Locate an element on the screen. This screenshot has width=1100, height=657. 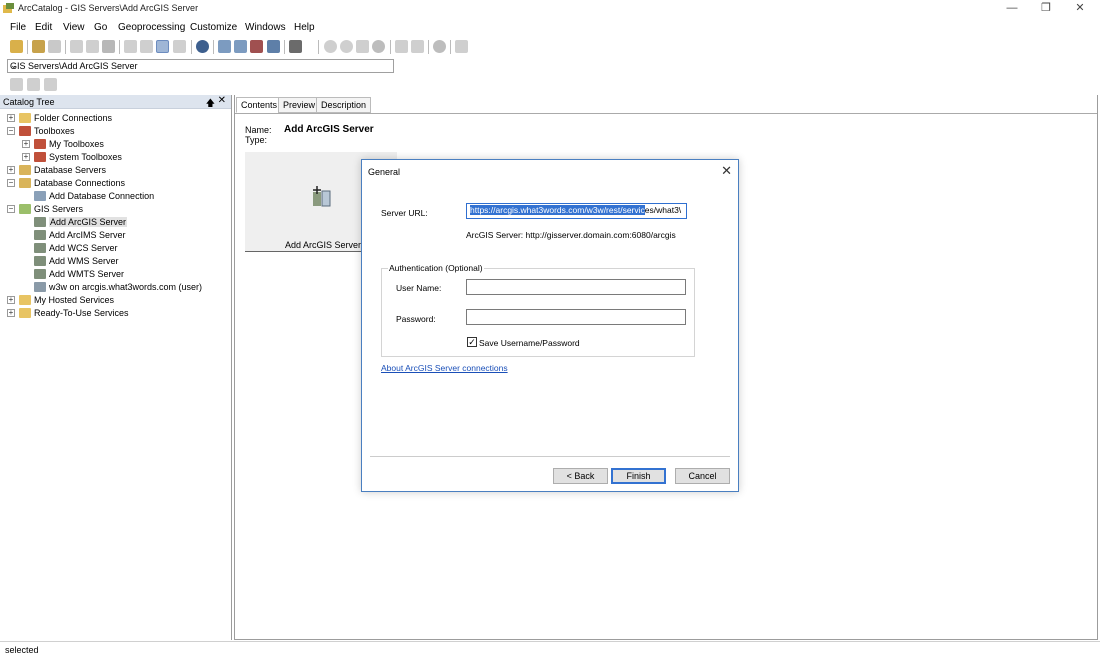
menu-geoprocessing: Geoprocessing is located at coordinates (151, 27).